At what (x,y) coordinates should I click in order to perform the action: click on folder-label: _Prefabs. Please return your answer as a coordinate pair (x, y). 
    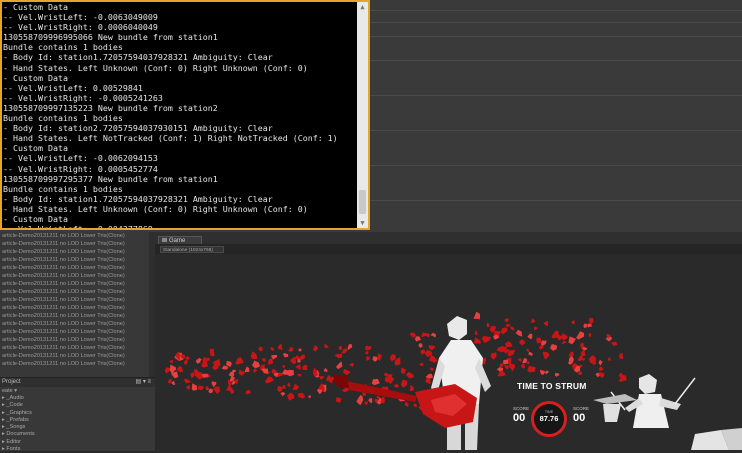
    Looking at the image, I should click on (17, 419).